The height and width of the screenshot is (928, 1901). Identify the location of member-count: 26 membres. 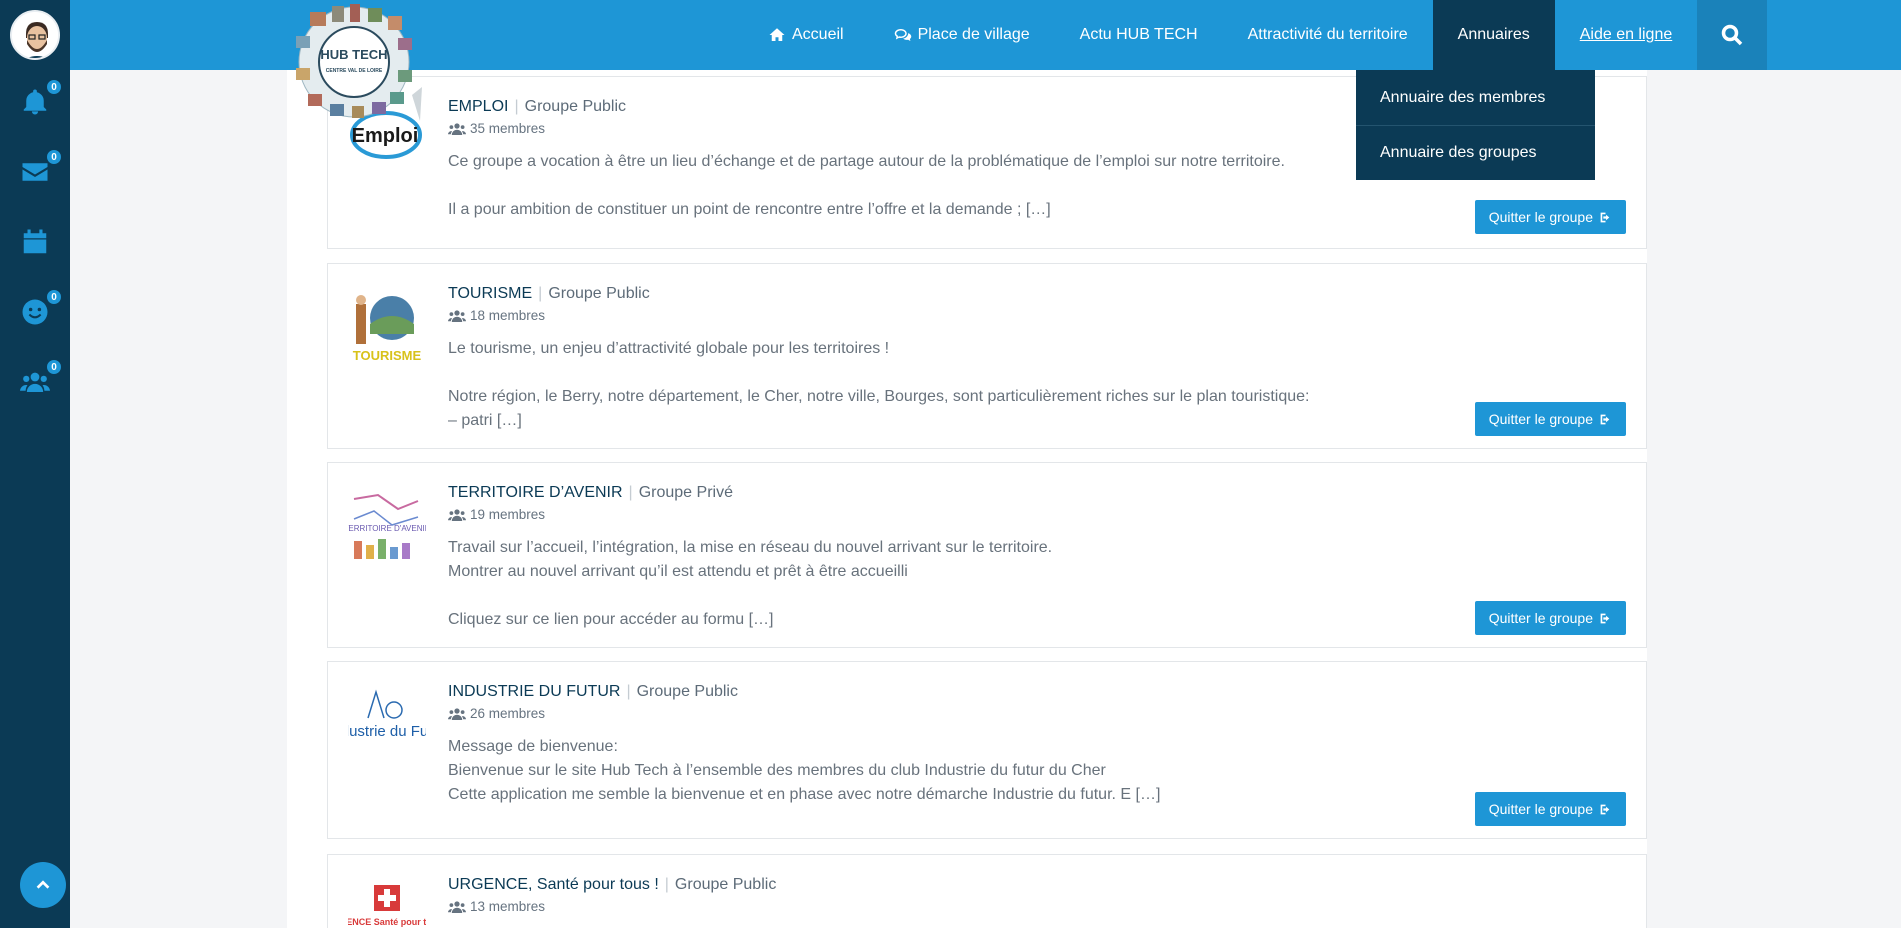
(508, 713).